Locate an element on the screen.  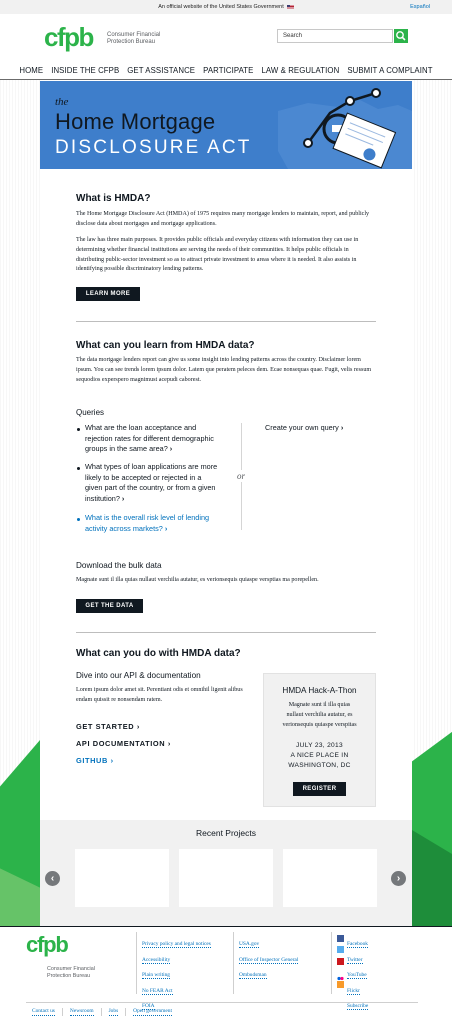
flickr-icon is located at coordinates (340, 975).